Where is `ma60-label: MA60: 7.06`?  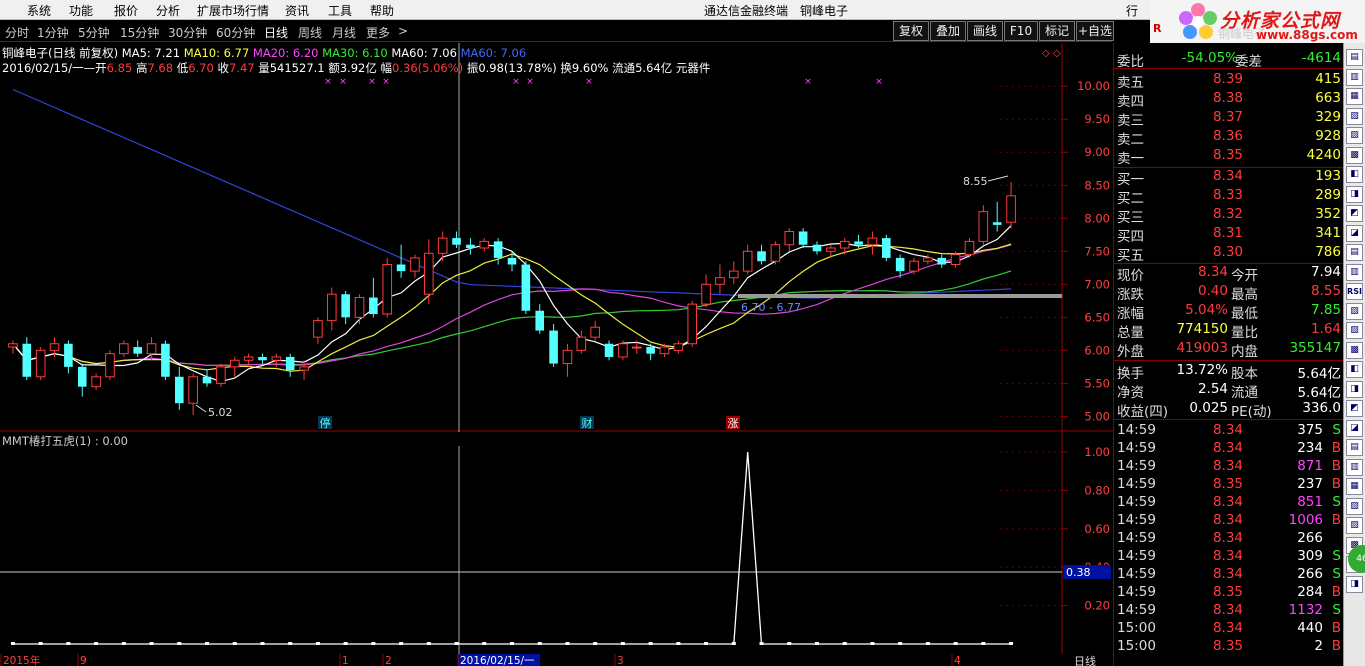
ma60-label: MA60: 7.06 is located at coordinates (424, 53).